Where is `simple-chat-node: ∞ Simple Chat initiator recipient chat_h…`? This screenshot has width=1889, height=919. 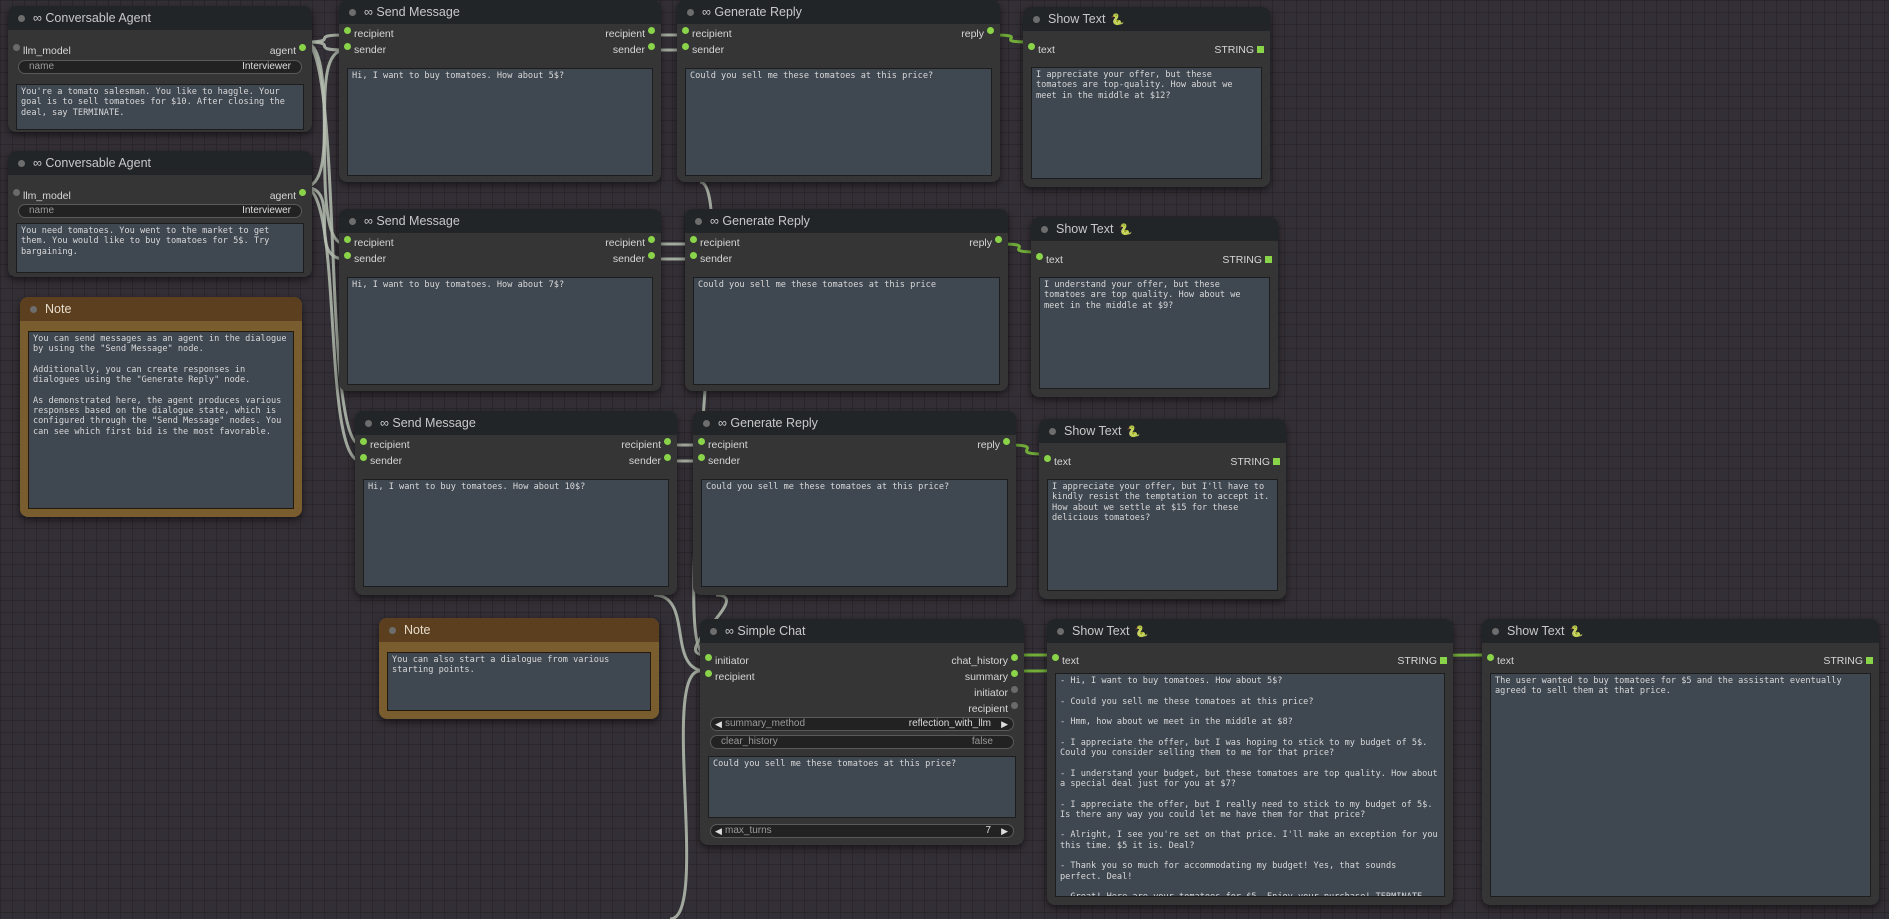 simple-chat-node: ∞ Simple Chat initiator recipient chat_h… is located at coordinates (862, 732).